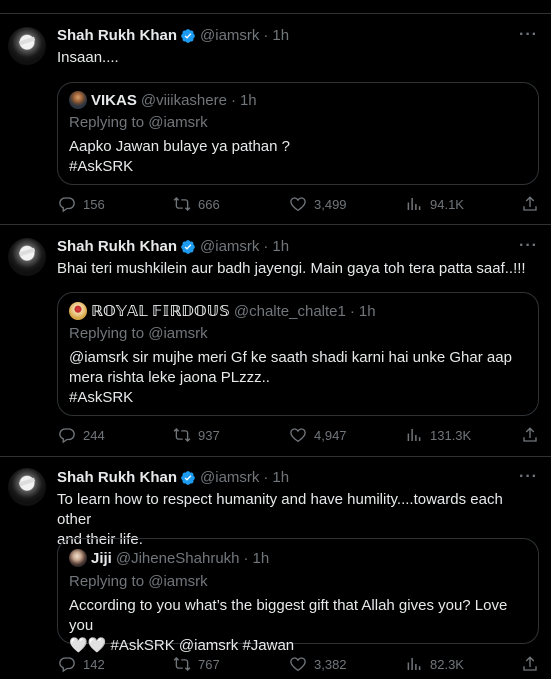 The height and width of the screenshot is (679, 551). What do you see at coordinates (114, 100) in the screenshot?
I see `quote-author-name: VIKAS` at bounding box center [114, 100].